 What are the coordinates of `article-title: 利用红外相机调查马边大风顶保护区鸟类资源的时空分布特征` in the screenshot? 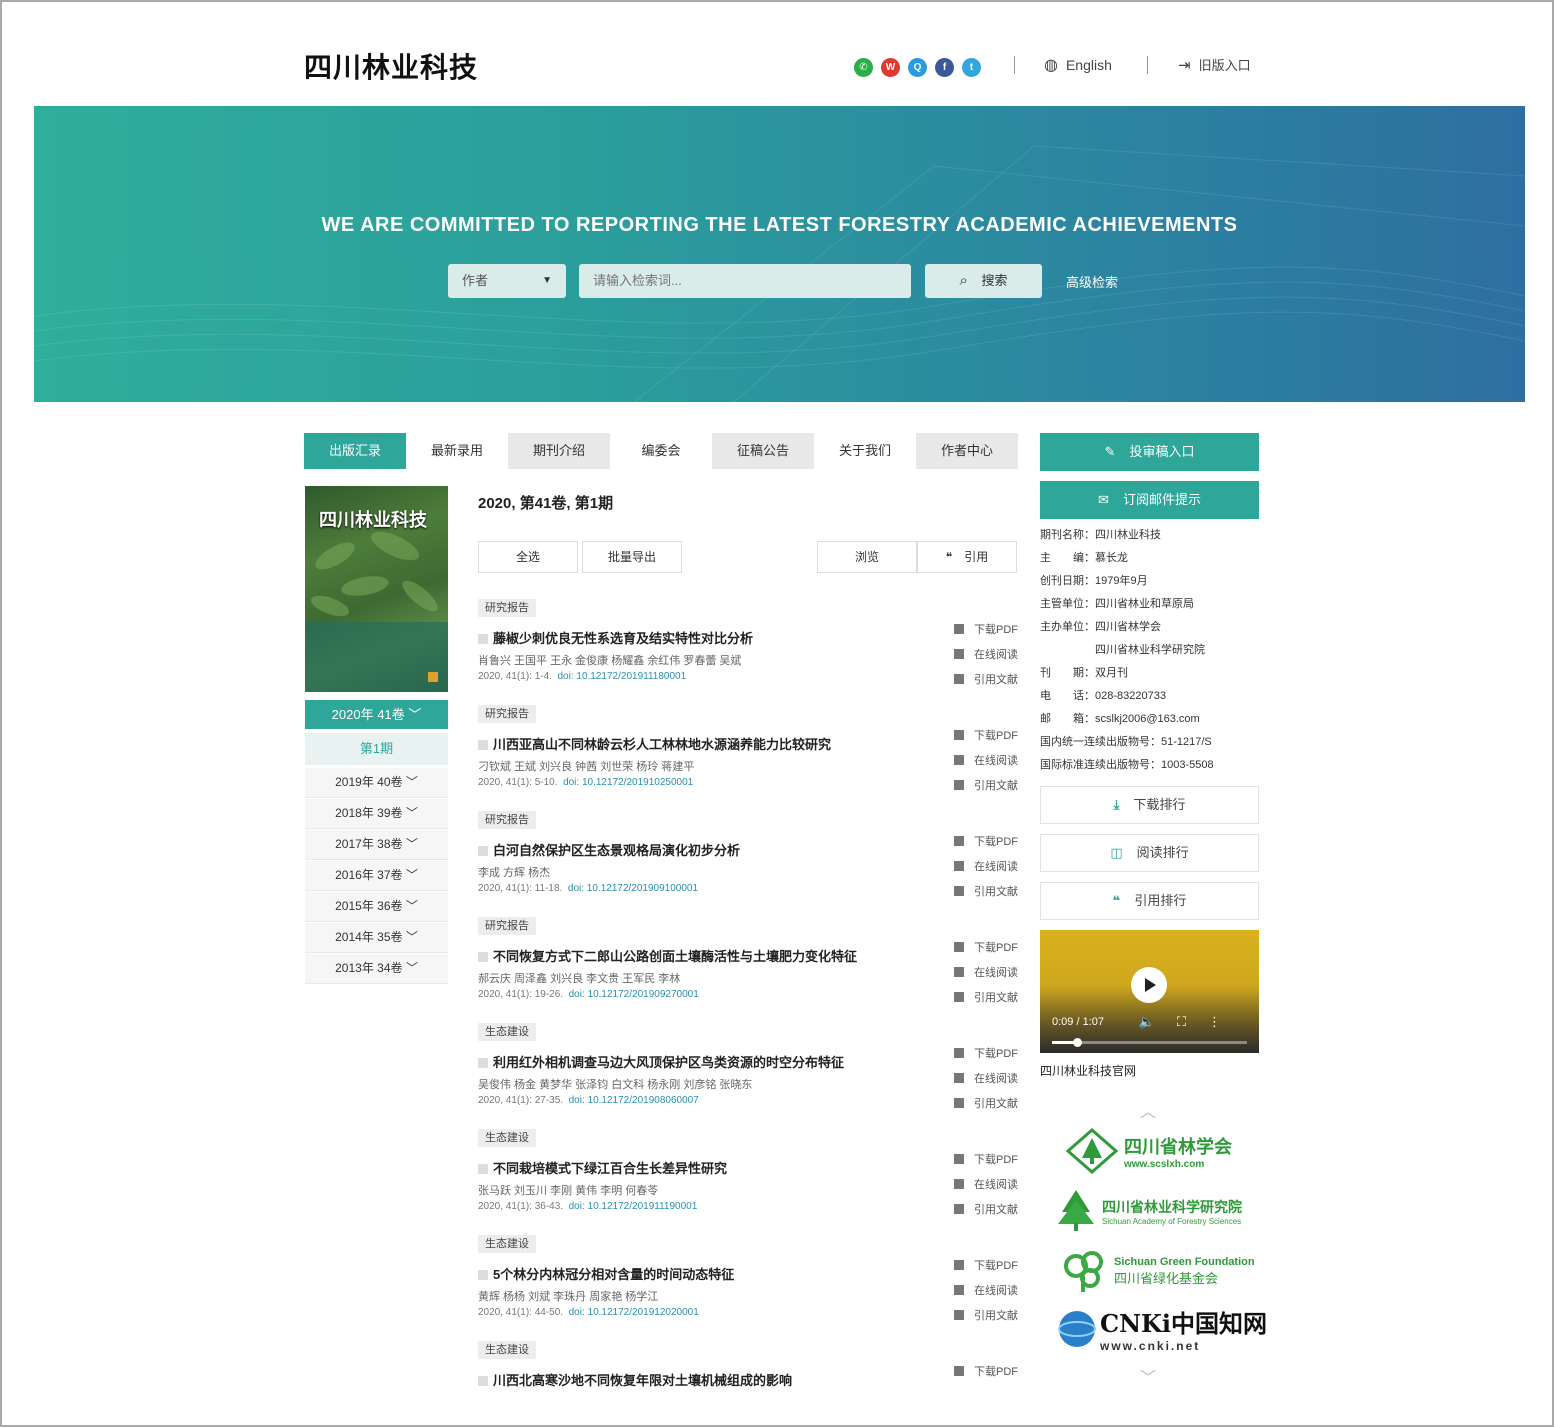 It's located at (661, 1061).